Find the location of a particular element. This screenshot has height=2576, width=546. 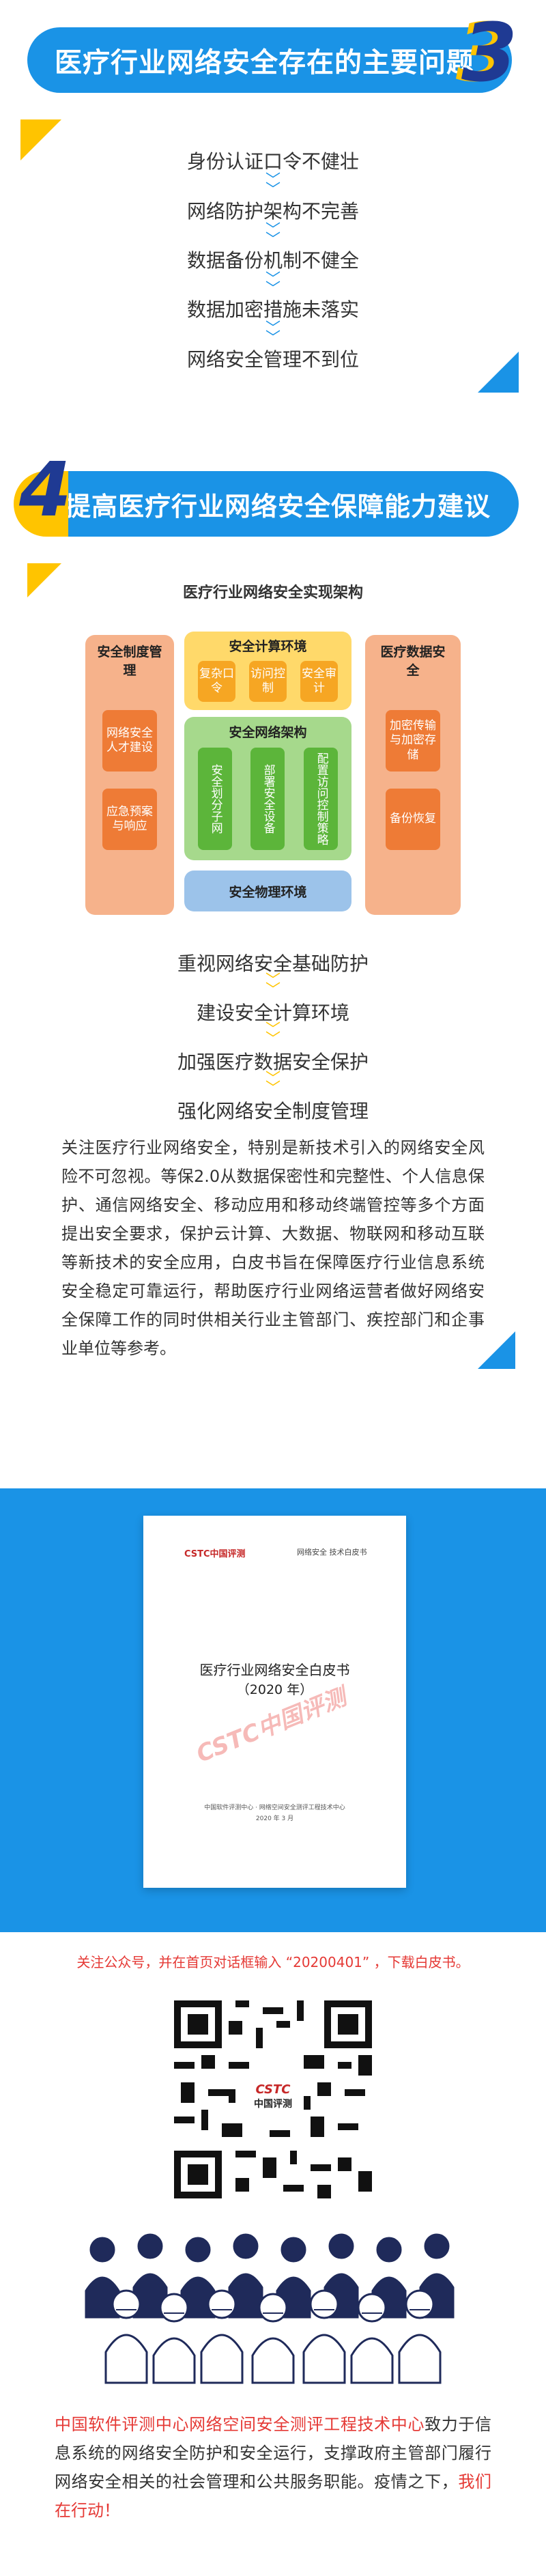

section3-number: 3 is located at coordinates (489, 52).